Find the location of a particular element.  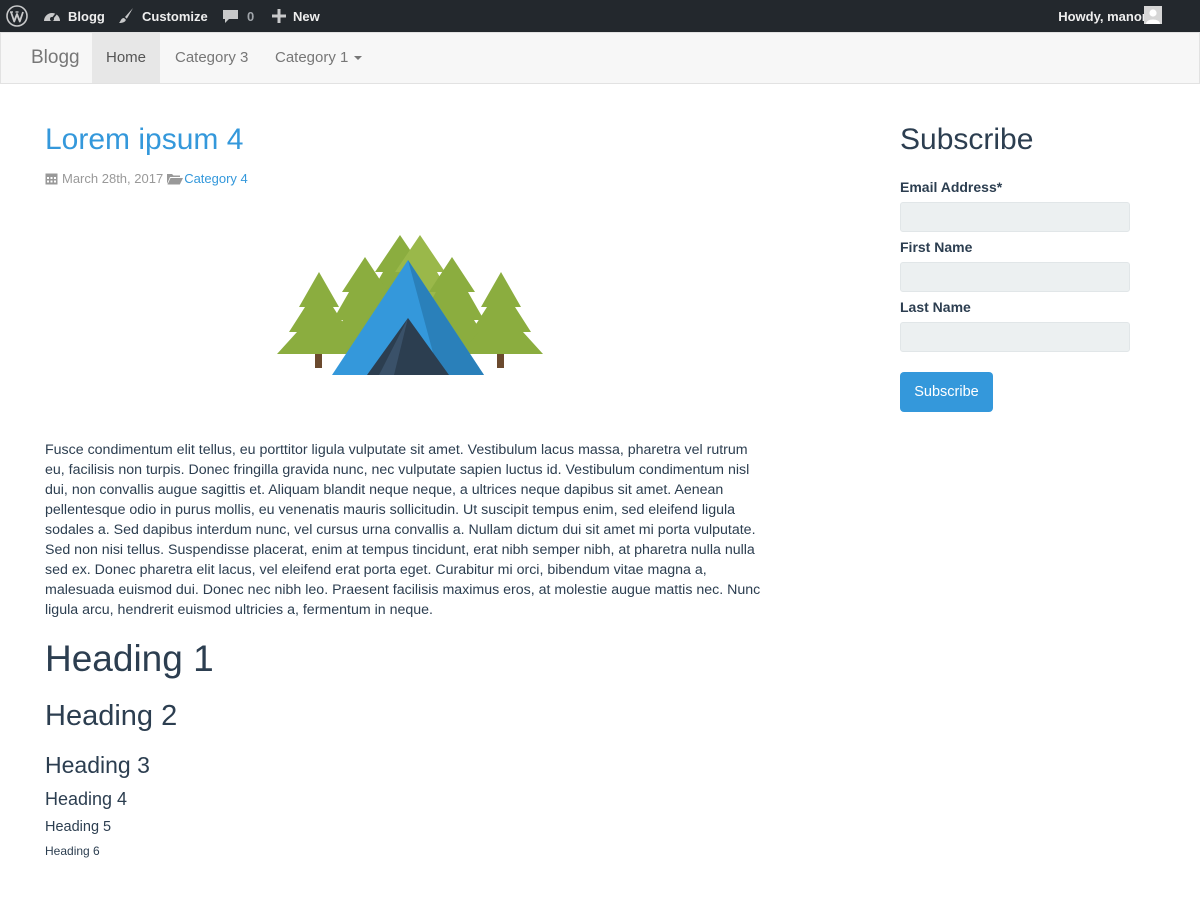

calendar-icon is located at coordinates (51, 178).